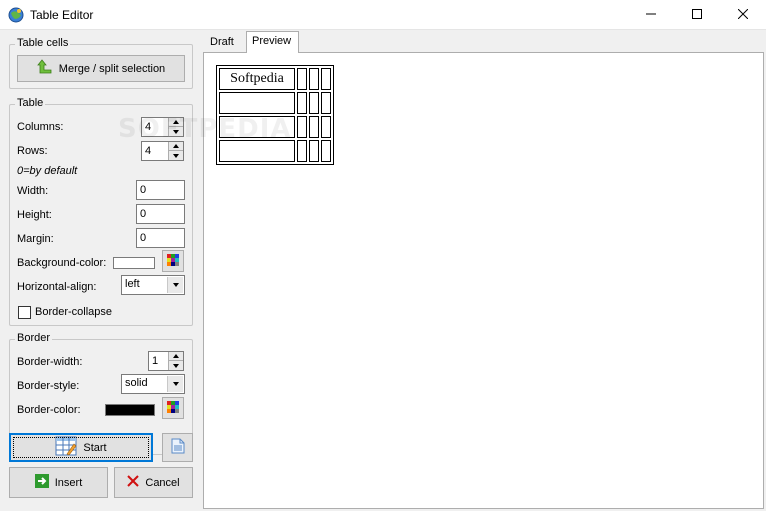 The width and height of the screenshot is (766, 511). I want to click on height-input: 0, so click(160, 214).